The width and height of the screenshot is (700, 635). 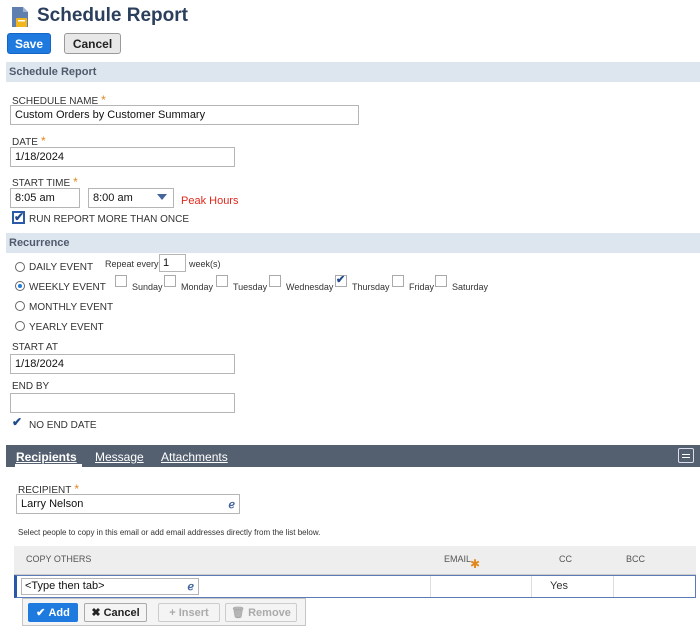 I want to click on day-checkbox-thursday: ✔, so click(x=341, y=280).